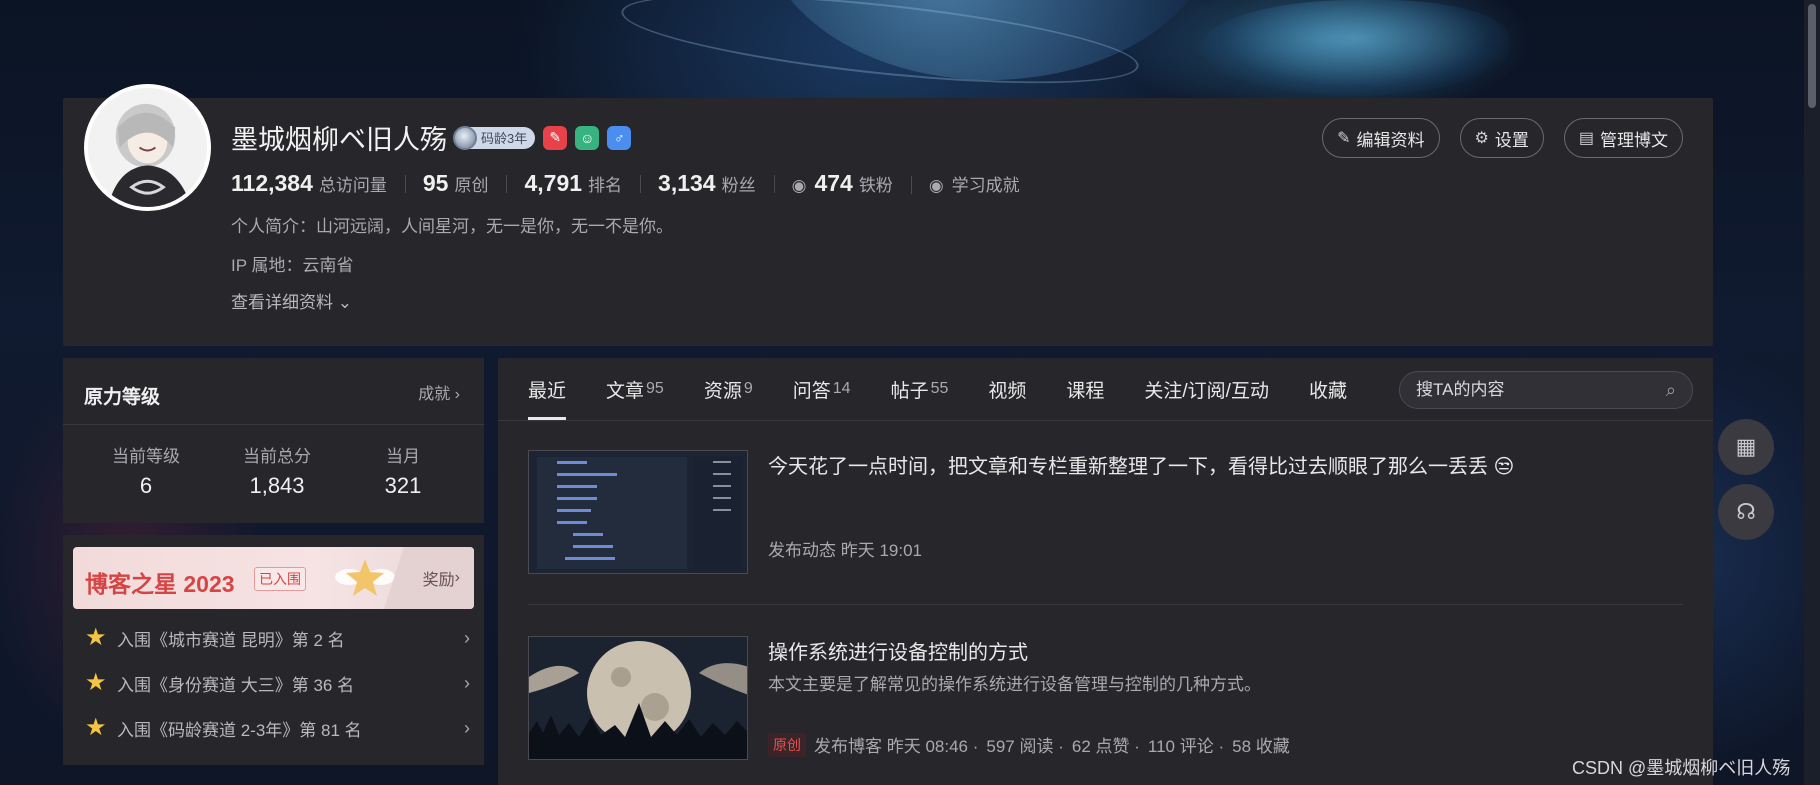 The width and height of the screenshot is (1820, 785). I want to click on search-box: ⌕, so click(1546, 390).